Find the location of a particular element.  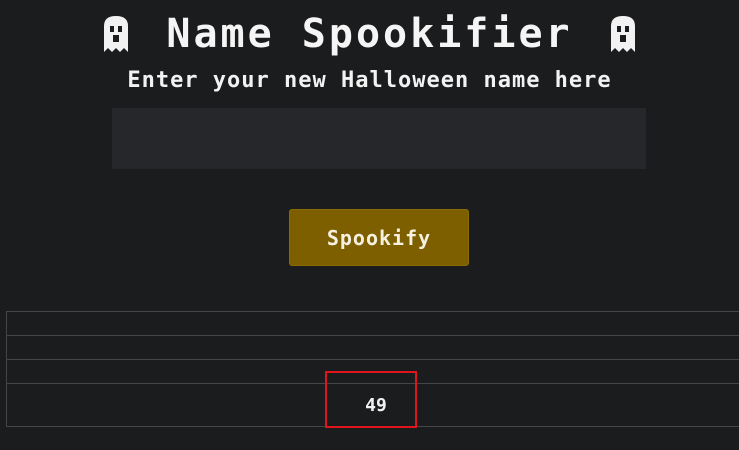

name-prompt: Enter your new Halloween name here is located at coordinates (369, 80).